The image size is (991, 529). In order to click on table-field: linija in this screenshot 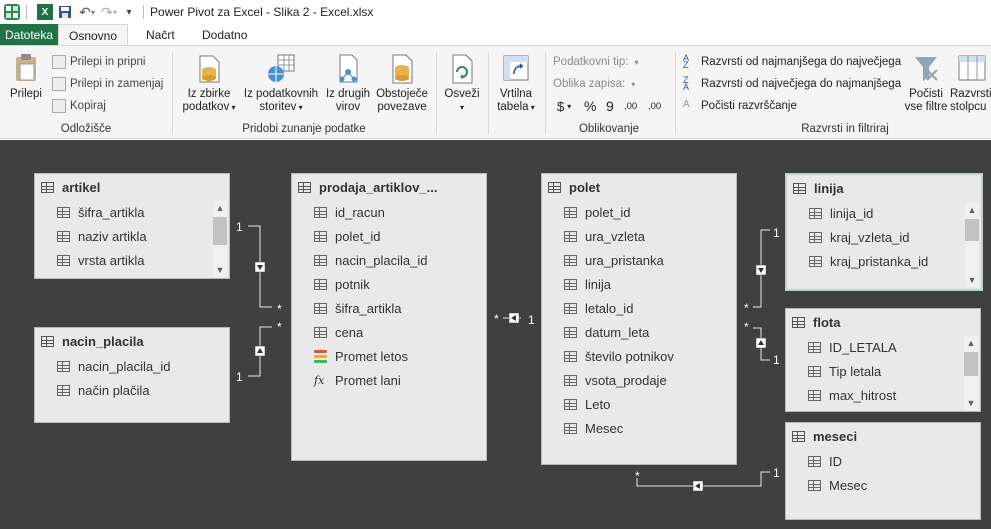, I will do `click(639, 284)`.